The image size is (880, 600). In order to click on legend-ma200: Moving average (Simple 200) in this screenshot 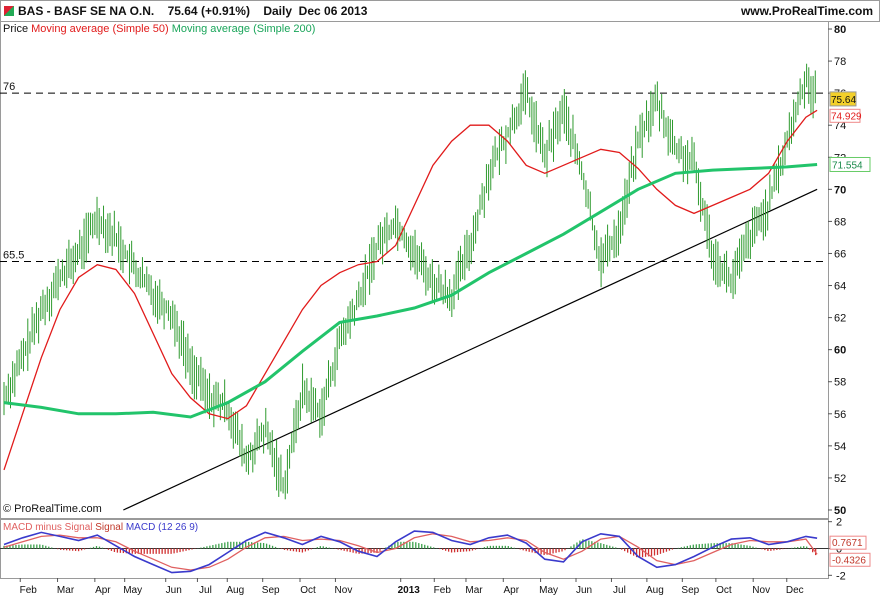, I will do `click(242, 29)`.